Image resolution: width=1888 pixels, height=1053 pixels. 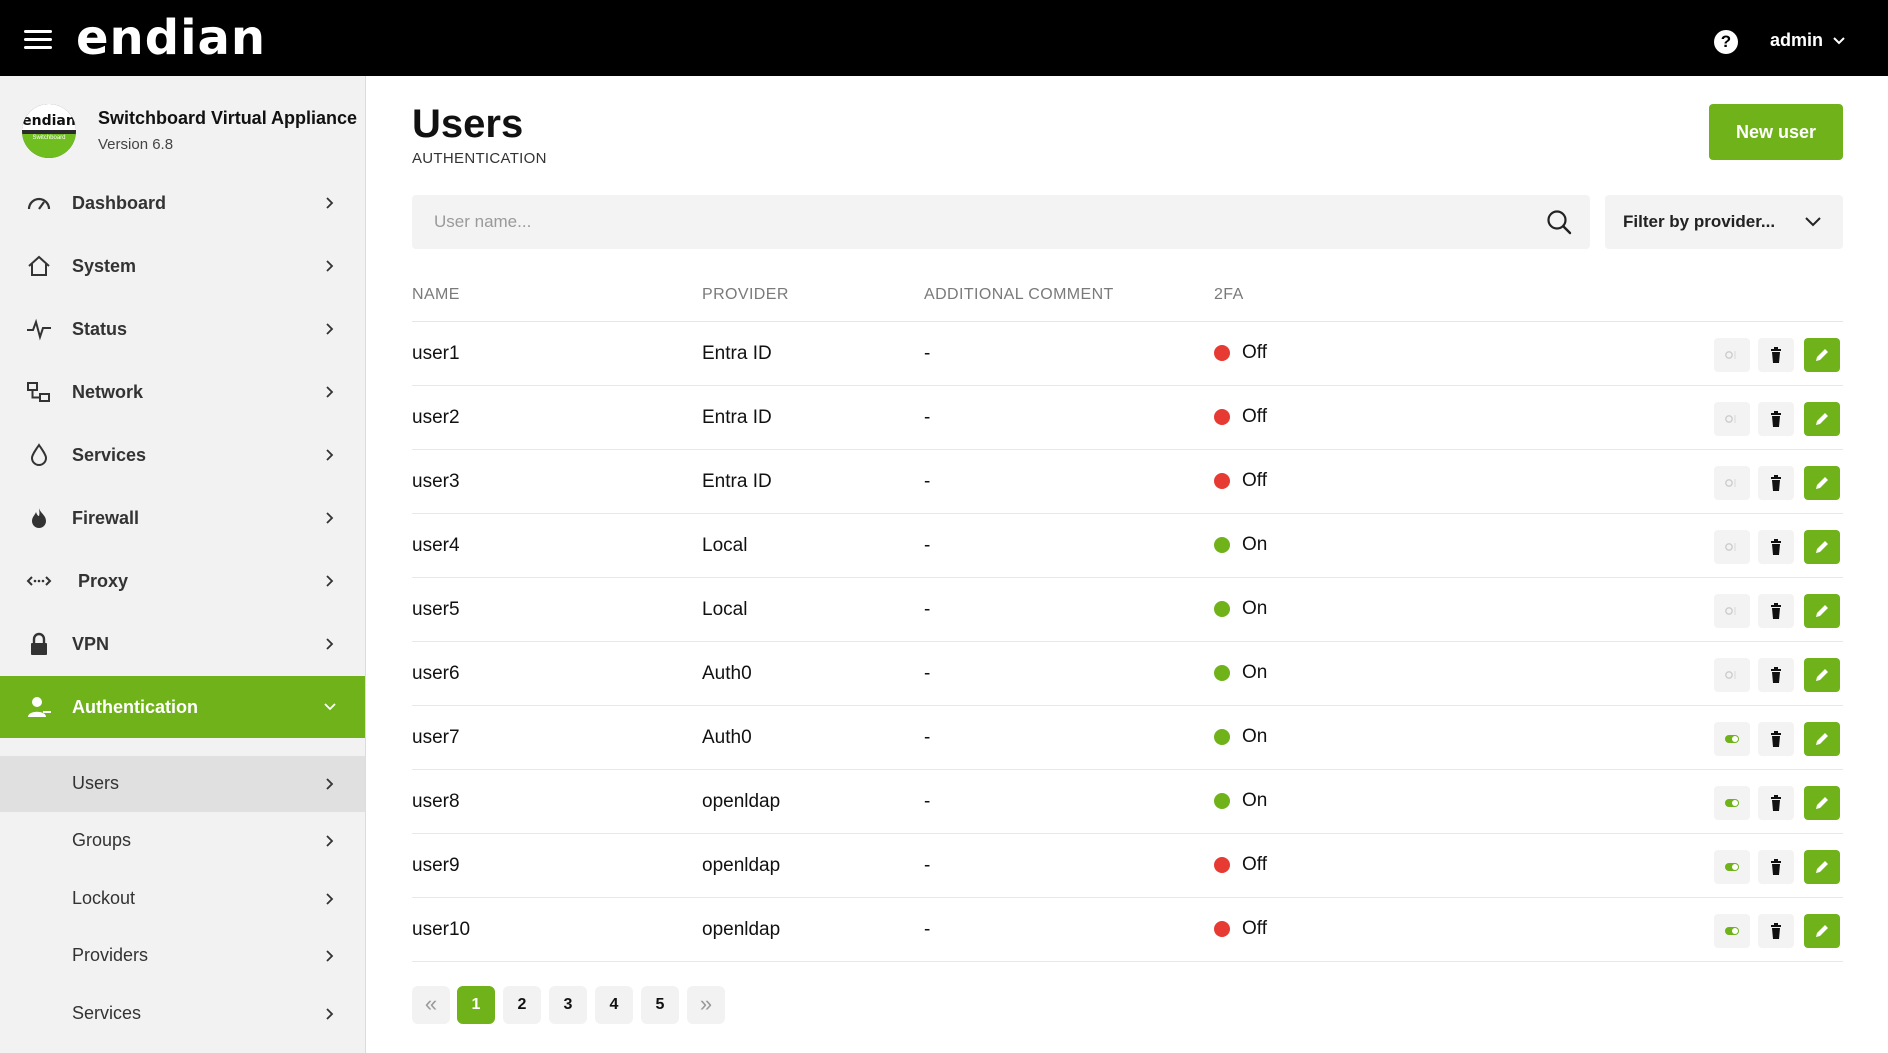 I want to click on user-menu: admin, so click(x=1807, y=40).